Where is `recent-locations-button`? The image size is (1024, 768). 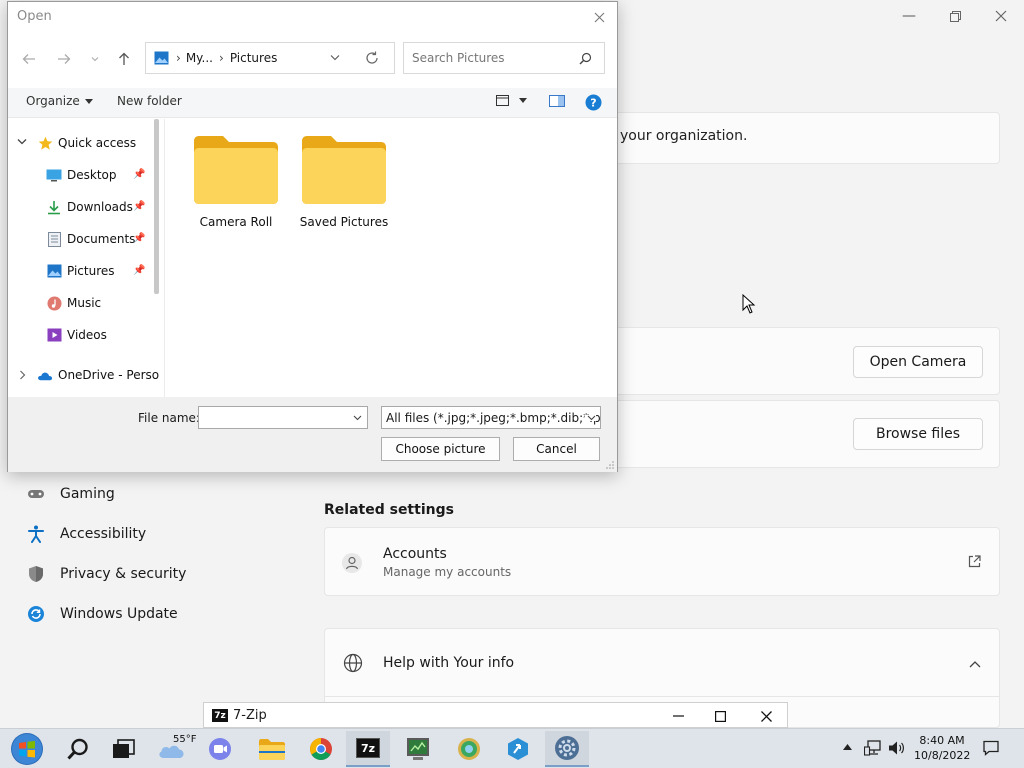
recent-locations-button is located at coordinates (95, 59).